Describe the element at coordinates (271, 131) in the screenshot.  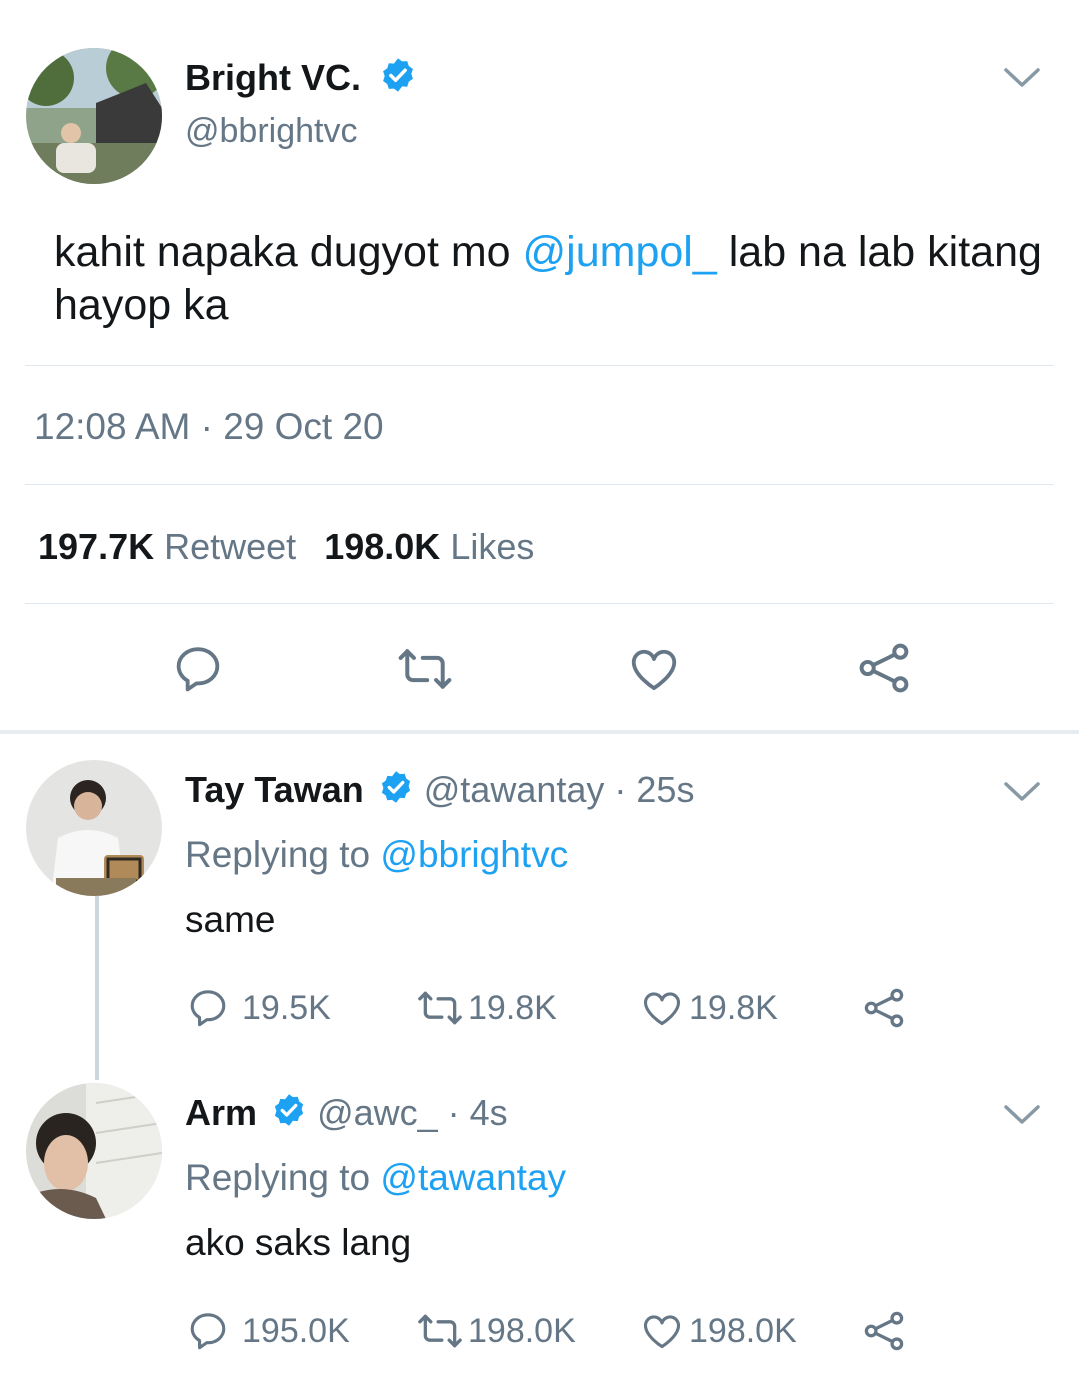
I see `author-handle: @bbrightvc` at that location.